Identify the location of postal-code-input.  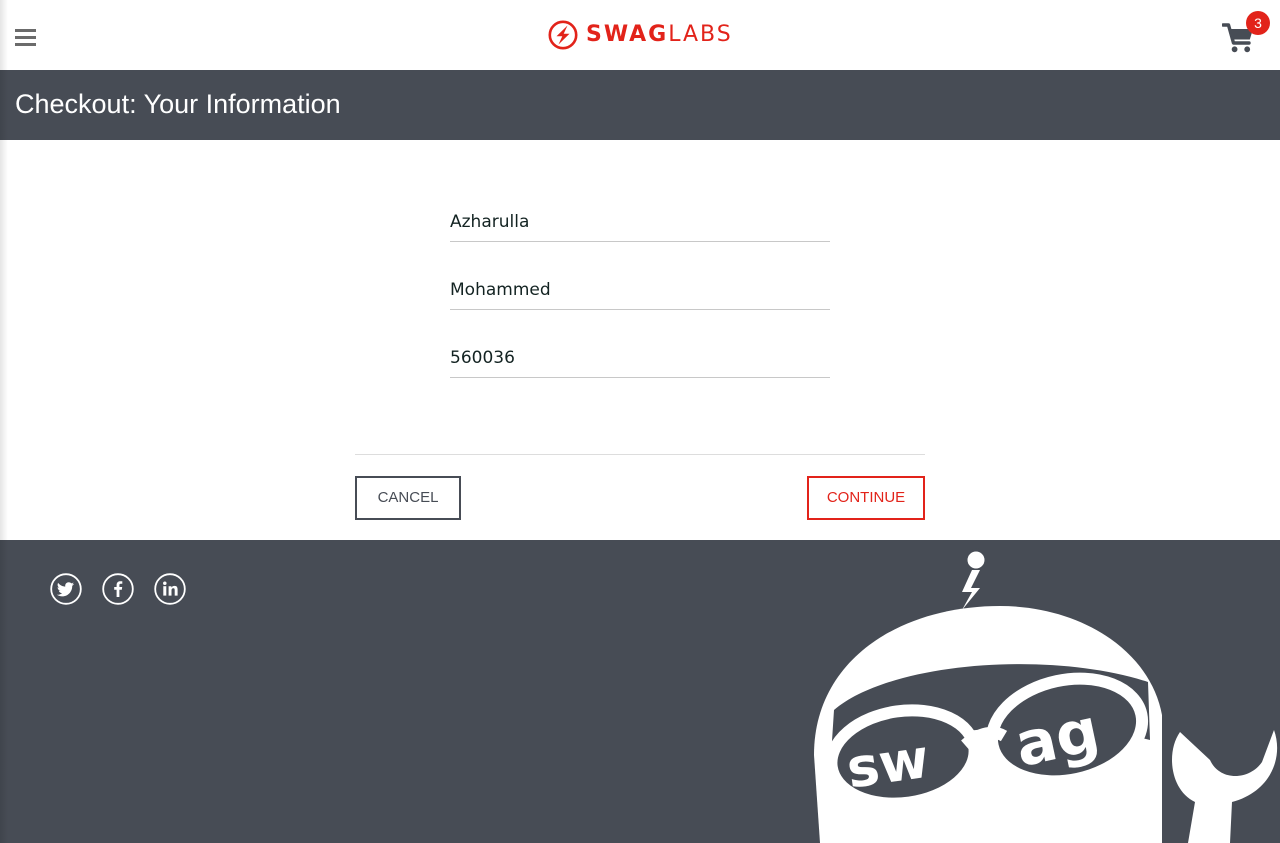
(640, 358).